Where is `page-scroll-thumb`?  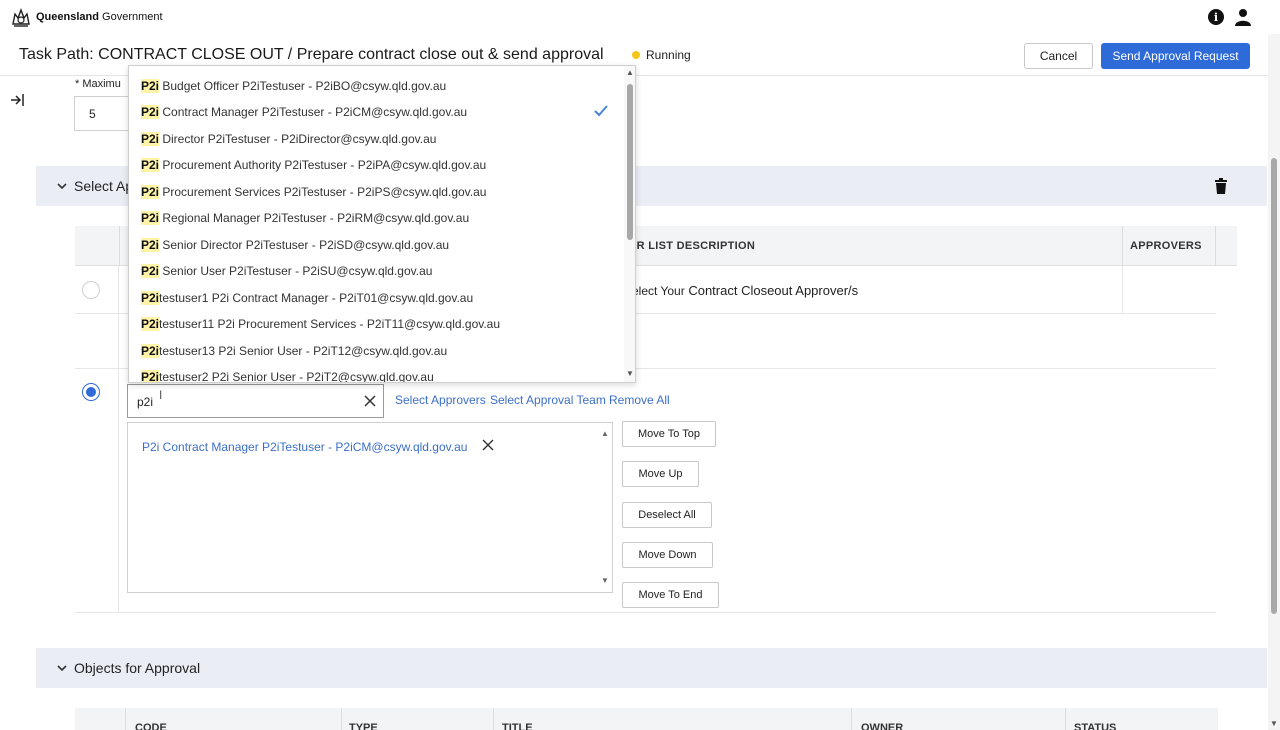 page-scroll-thumb is located at coordinates (1274, 386).